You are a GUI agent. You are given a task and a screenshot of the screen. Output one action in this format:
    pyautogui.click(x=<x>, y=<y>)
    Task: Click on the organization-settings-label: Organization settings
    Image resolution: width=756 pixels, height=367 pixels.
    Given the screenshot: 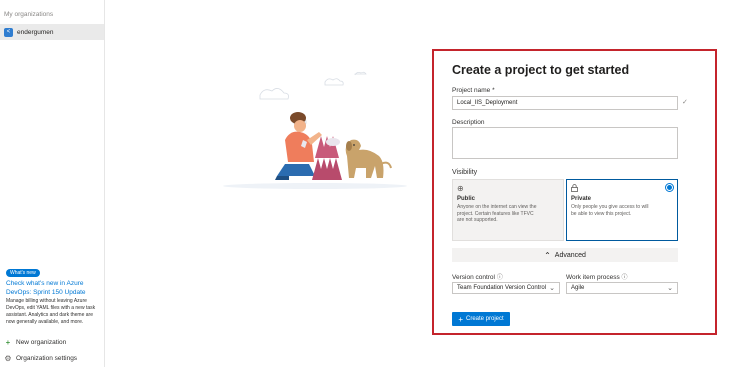 What is the action you would take?
    pyautogui.click(x=47, y=358)
    